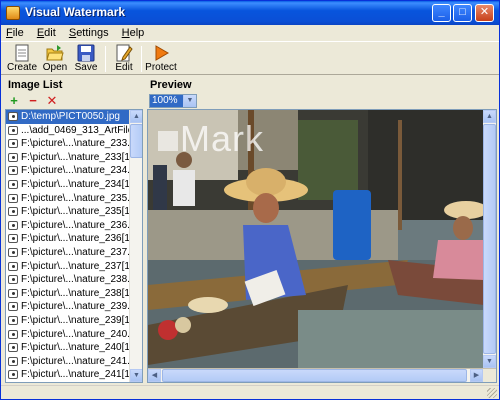 The image size is (500, 400). Describe the element at coordinates (75, 239) in the screenshot. I see `list-item-label: F:\pictur\...\nature_236[1].jpg` at that location.